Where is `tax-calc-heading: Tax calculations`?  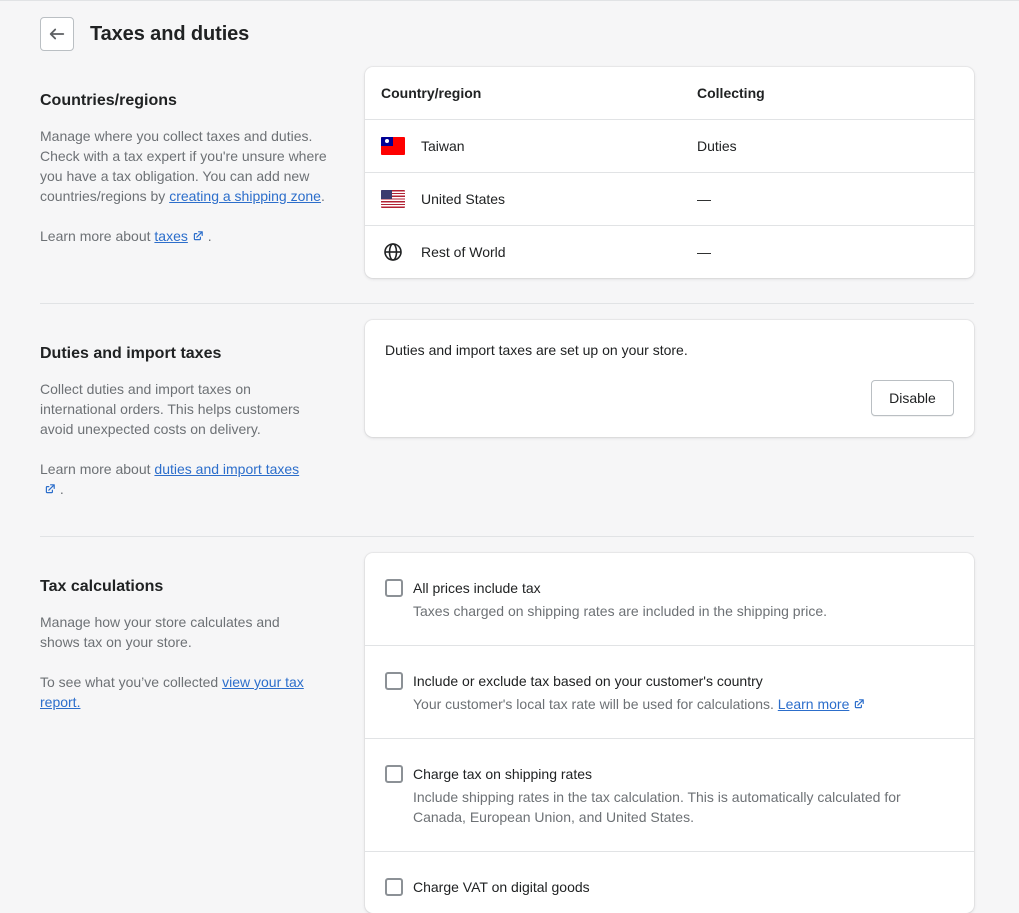
tax-calc-heading: Tax calculations is located at coordinates (102, 586).